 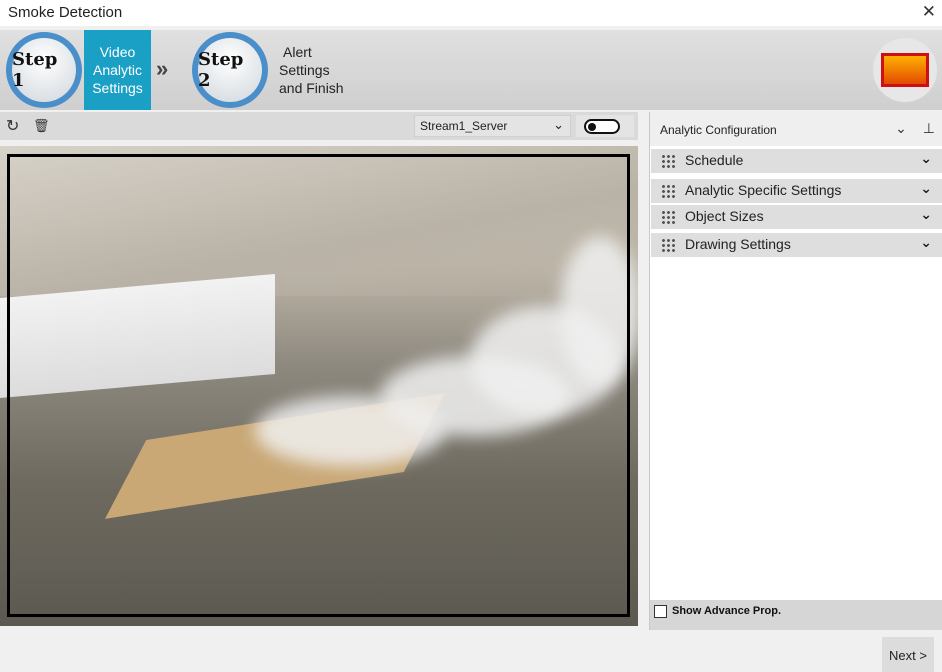 I want to click on step-1-badge: Step 1, so click(x=44, y=70).